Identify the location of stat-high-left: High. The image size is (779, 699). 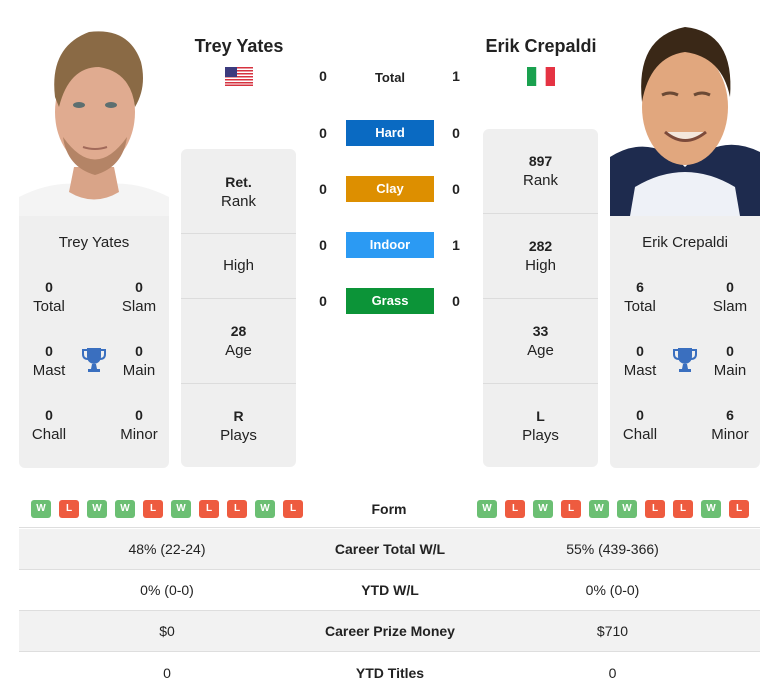
(238, 266).